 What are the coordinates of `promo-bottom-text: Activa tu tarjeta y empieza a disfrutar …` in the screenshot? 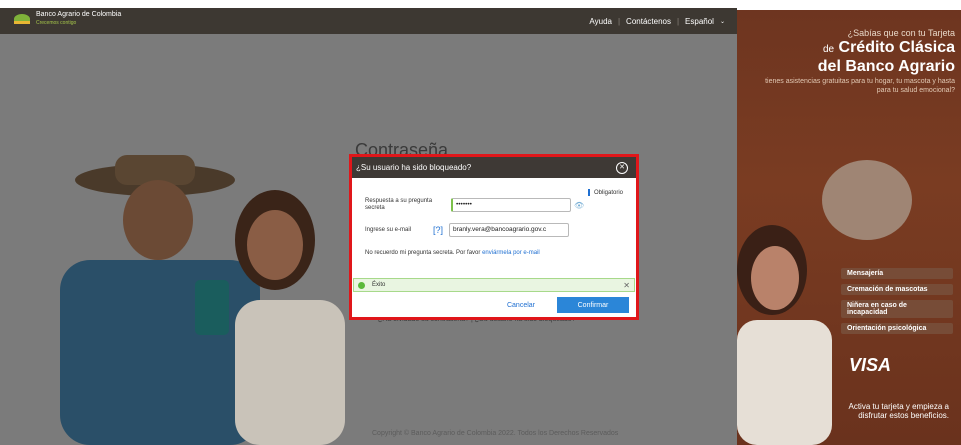 It's located at (899, 411).